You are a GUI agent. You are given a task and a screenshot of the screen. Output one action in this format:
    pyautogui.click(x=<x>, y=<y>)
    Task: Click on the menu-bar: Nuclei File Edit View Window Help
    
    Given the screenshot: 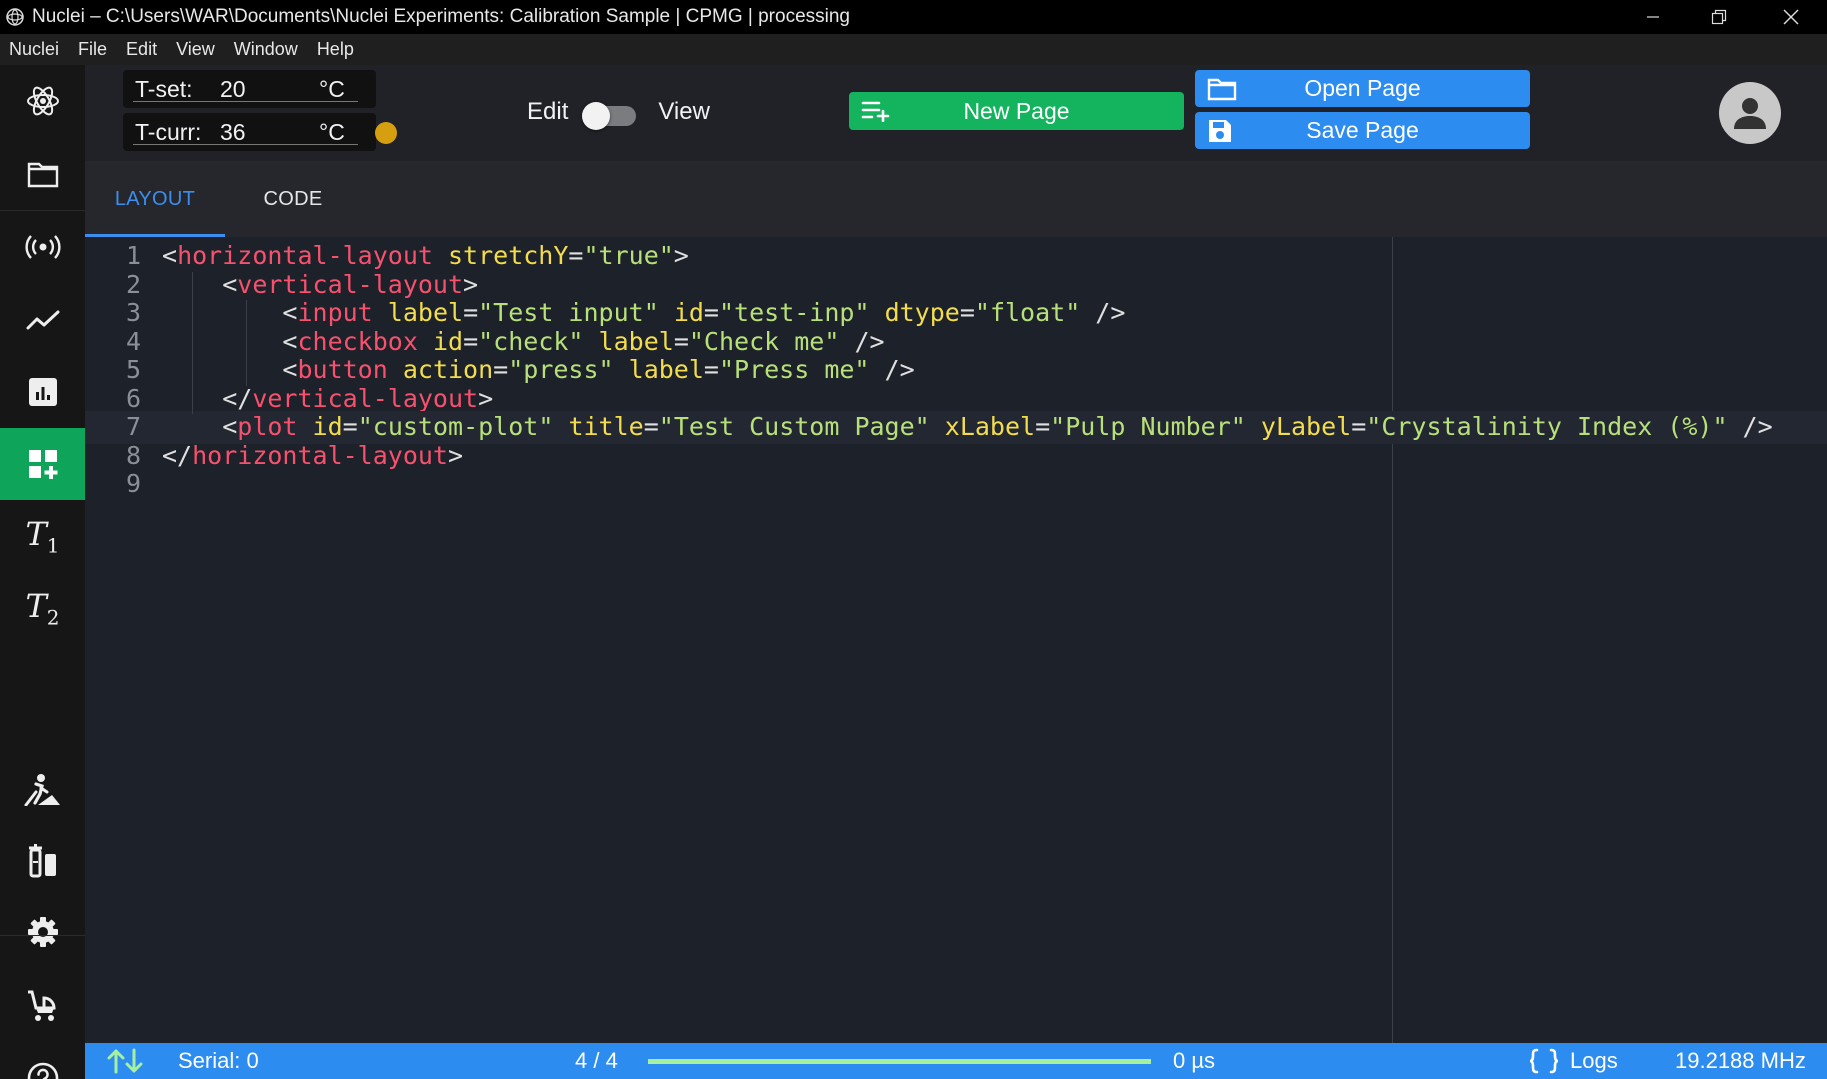 What is the action you would take?
    pyautogui.click(x=913, y=49)
    